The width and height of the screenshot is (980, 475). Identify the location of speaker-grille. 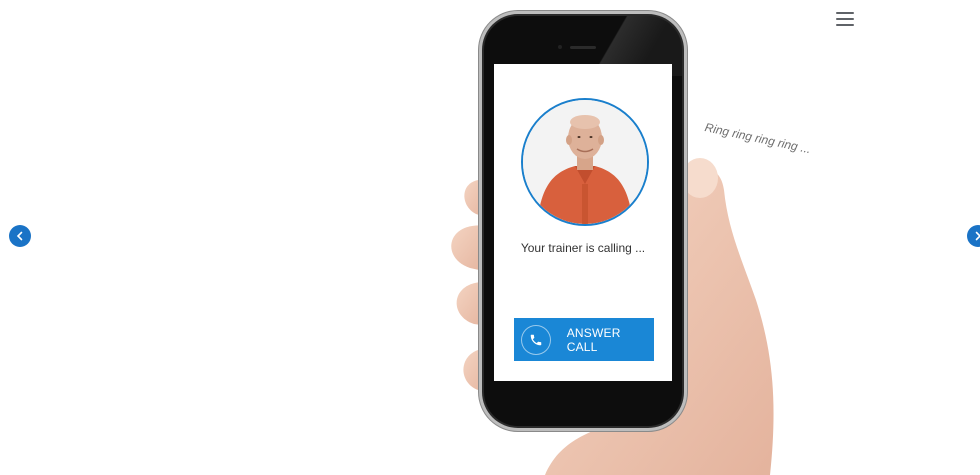
(583, 47).